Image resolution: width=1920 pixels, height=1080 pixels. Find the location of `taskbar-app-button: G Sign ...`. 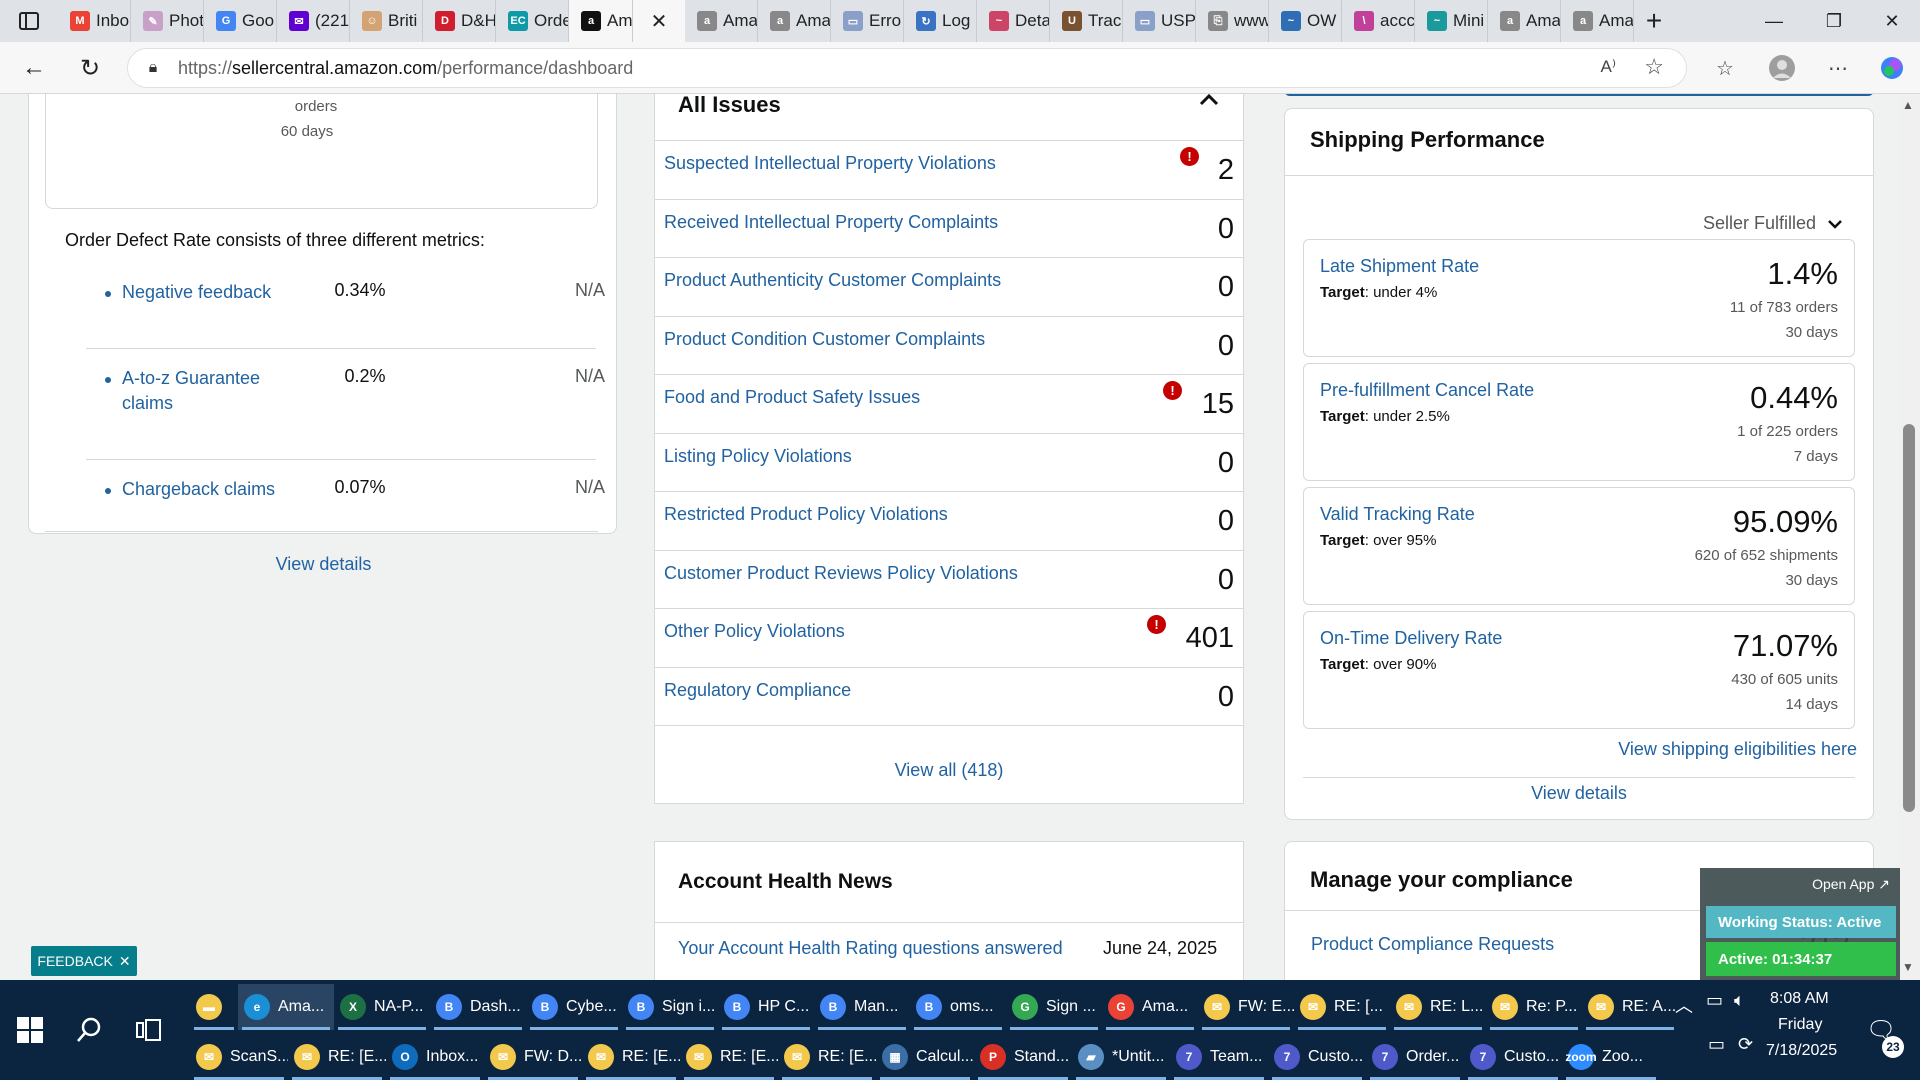

taskbar-app-button: G Sign ... is located at coordinates (1054, 1007).